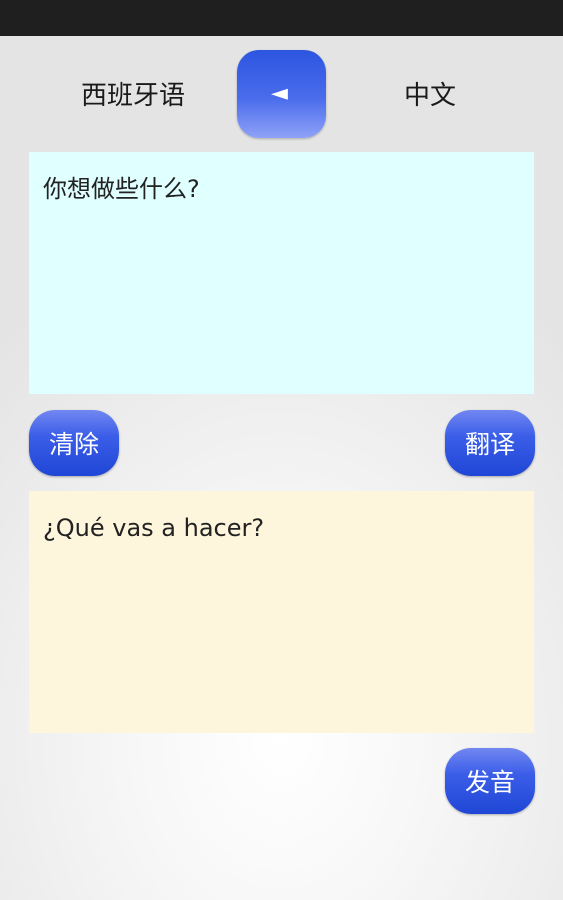 Image resolution: width=563 pixels, height=900 pixels. I want to click on speak-button: 发音, so click(490, 781).